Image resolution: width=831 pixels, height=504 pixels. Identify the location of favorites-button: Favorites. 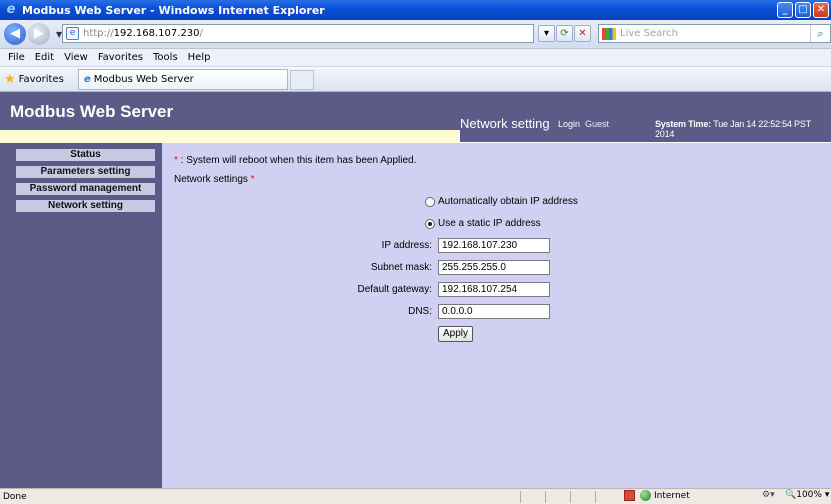
(41, 79).